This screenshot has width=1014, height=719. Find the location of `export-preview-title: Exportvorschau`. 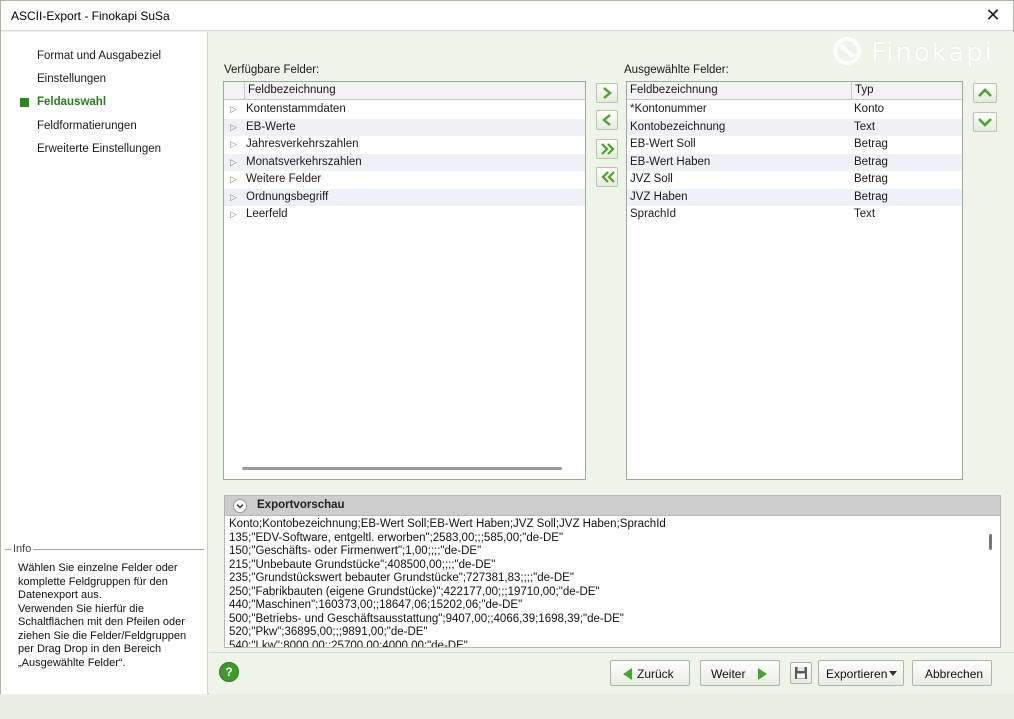

export-preview-title: Exportvorschau is located at coordinates (301, 505).